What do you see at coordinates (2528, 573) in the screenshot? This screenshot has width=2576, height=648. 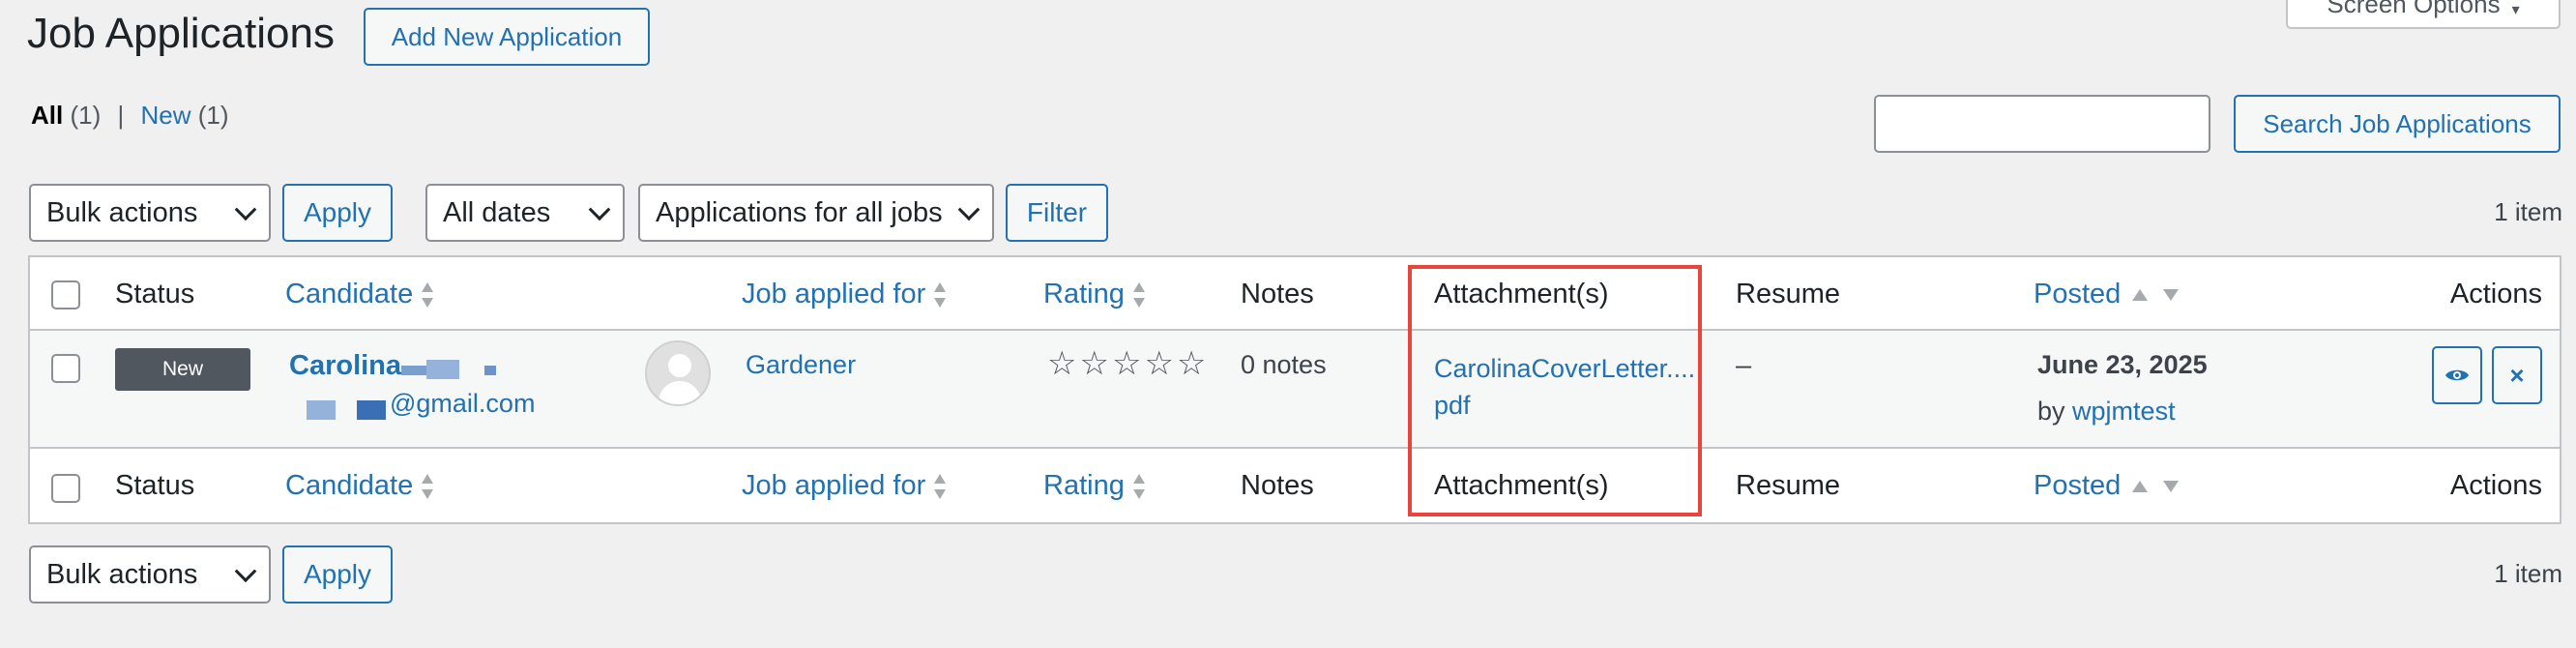 I see `item-count-bottom: 1 item` at bounding box center [2528, 573].